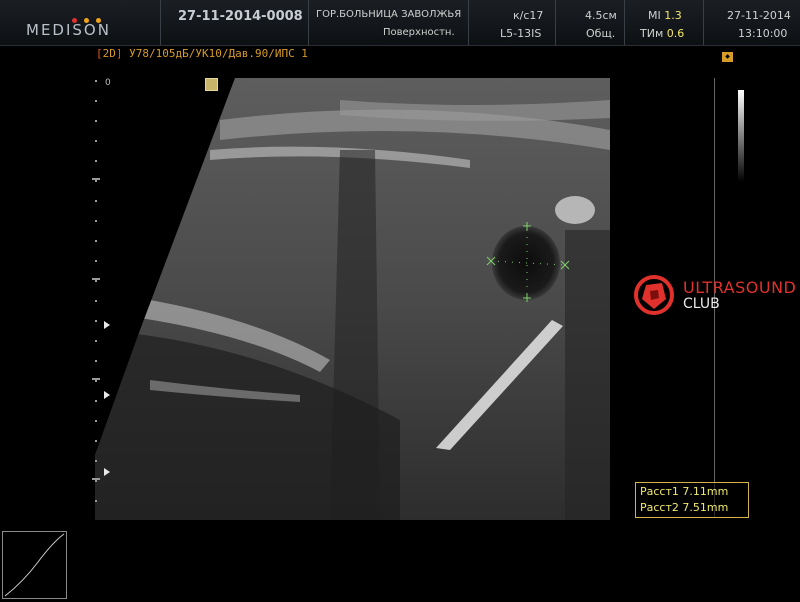  I want to click on depth-zero-label: 0, so click(108, 83).